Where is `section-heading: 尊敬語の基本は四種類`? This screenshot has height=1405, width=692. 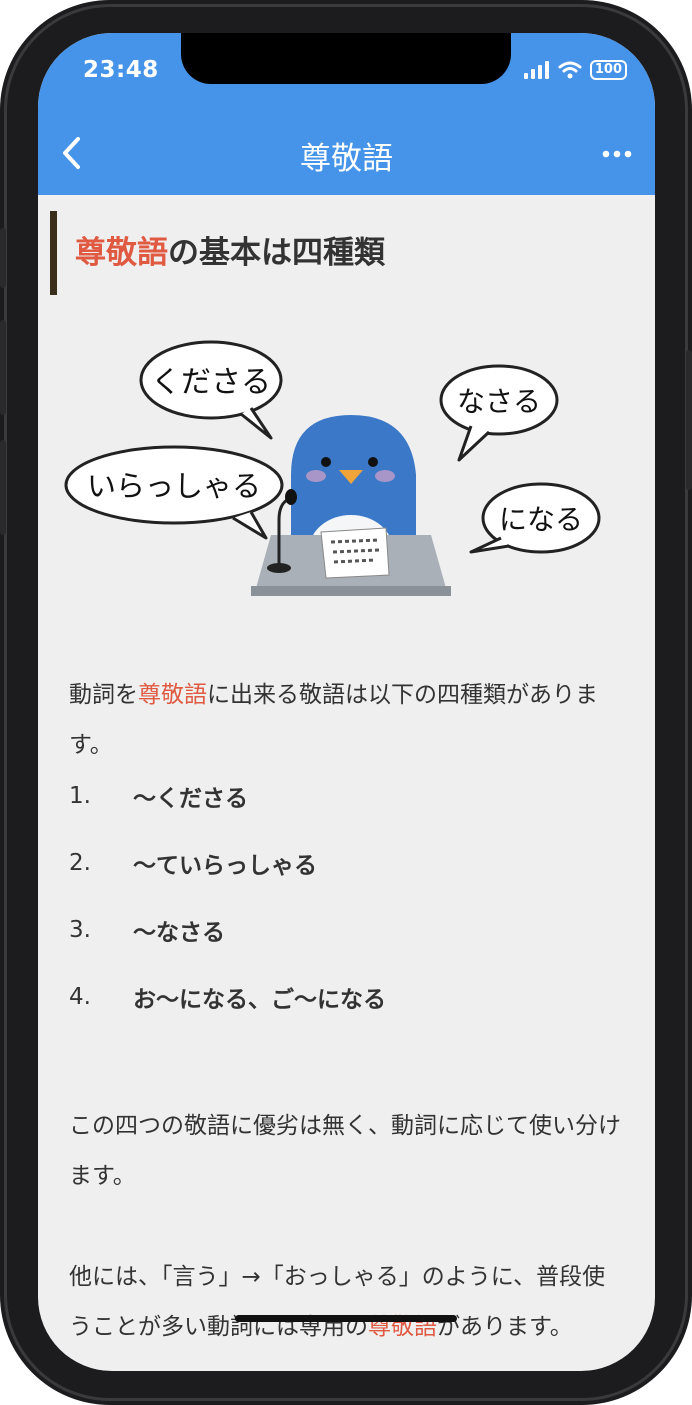
section-heading: 尊敬語の基本は四種類 is located at coordinates (217, 253).